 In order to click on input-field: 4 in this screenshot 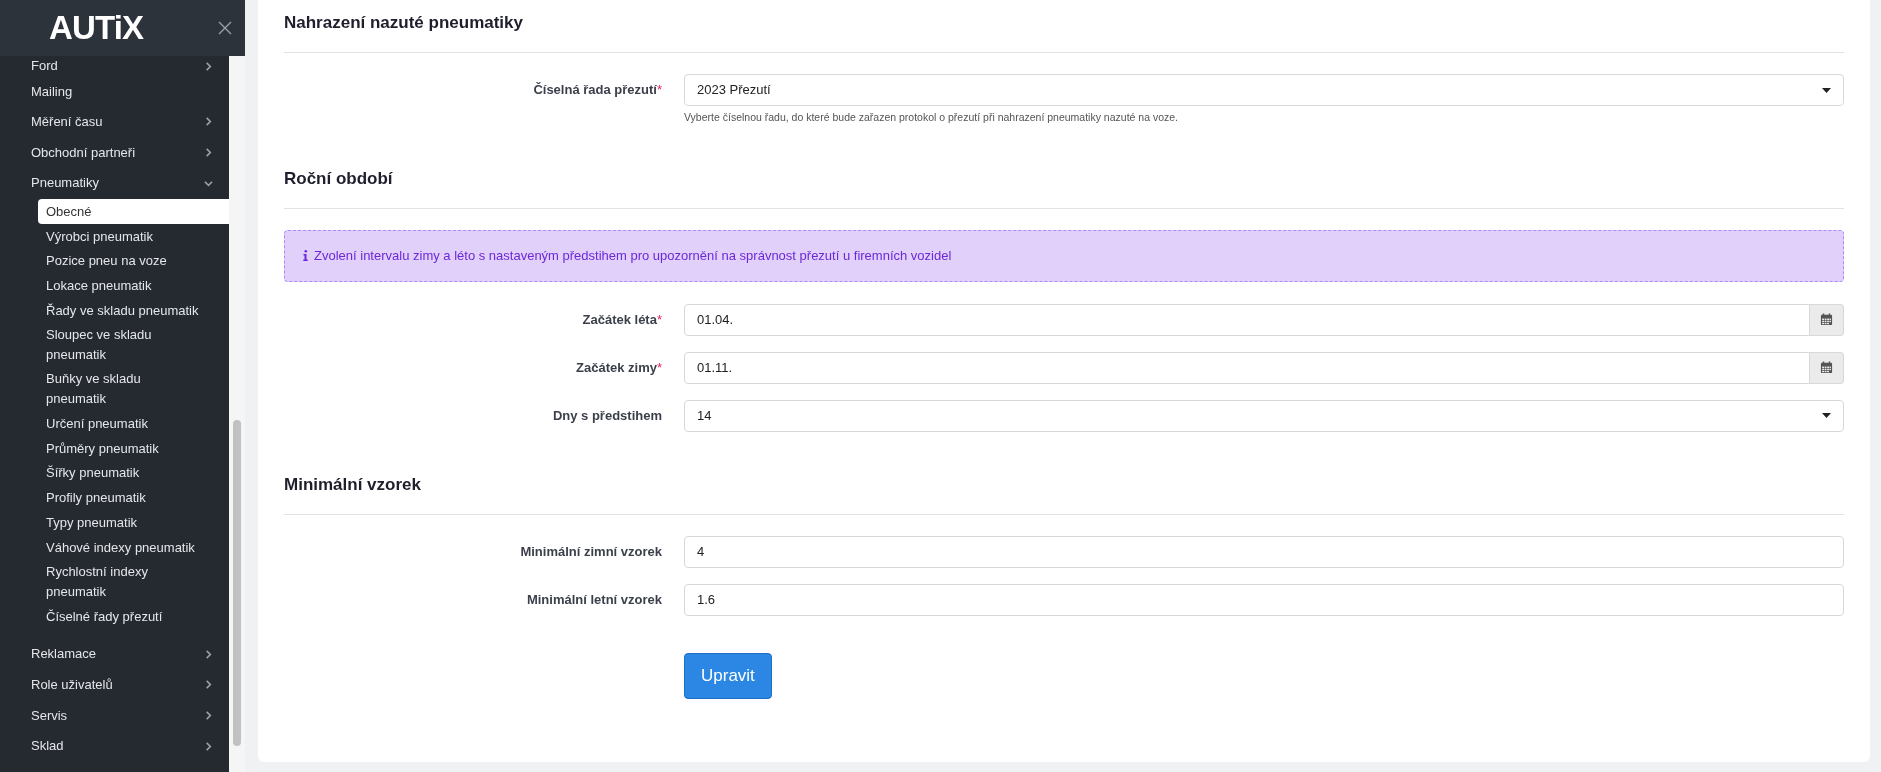, I will do `click(1264, 551)`.